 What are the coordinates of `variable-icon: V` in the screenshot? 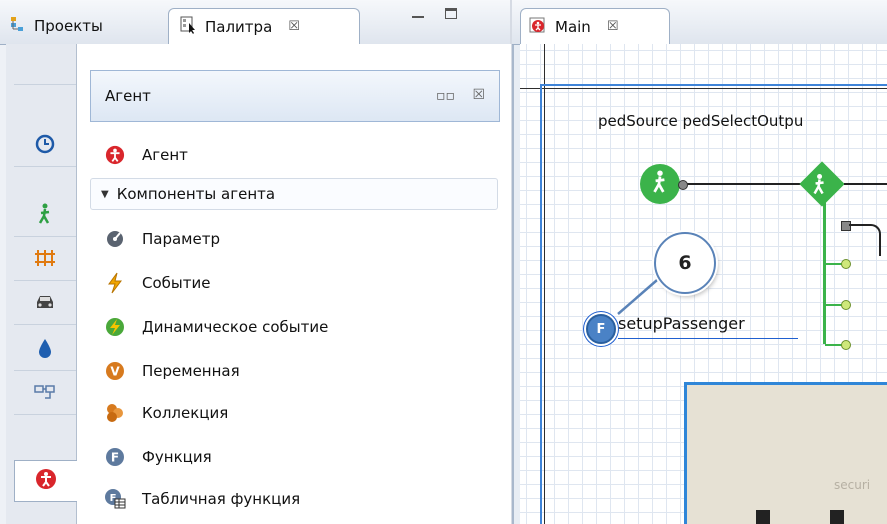 It's located at (115, 371).